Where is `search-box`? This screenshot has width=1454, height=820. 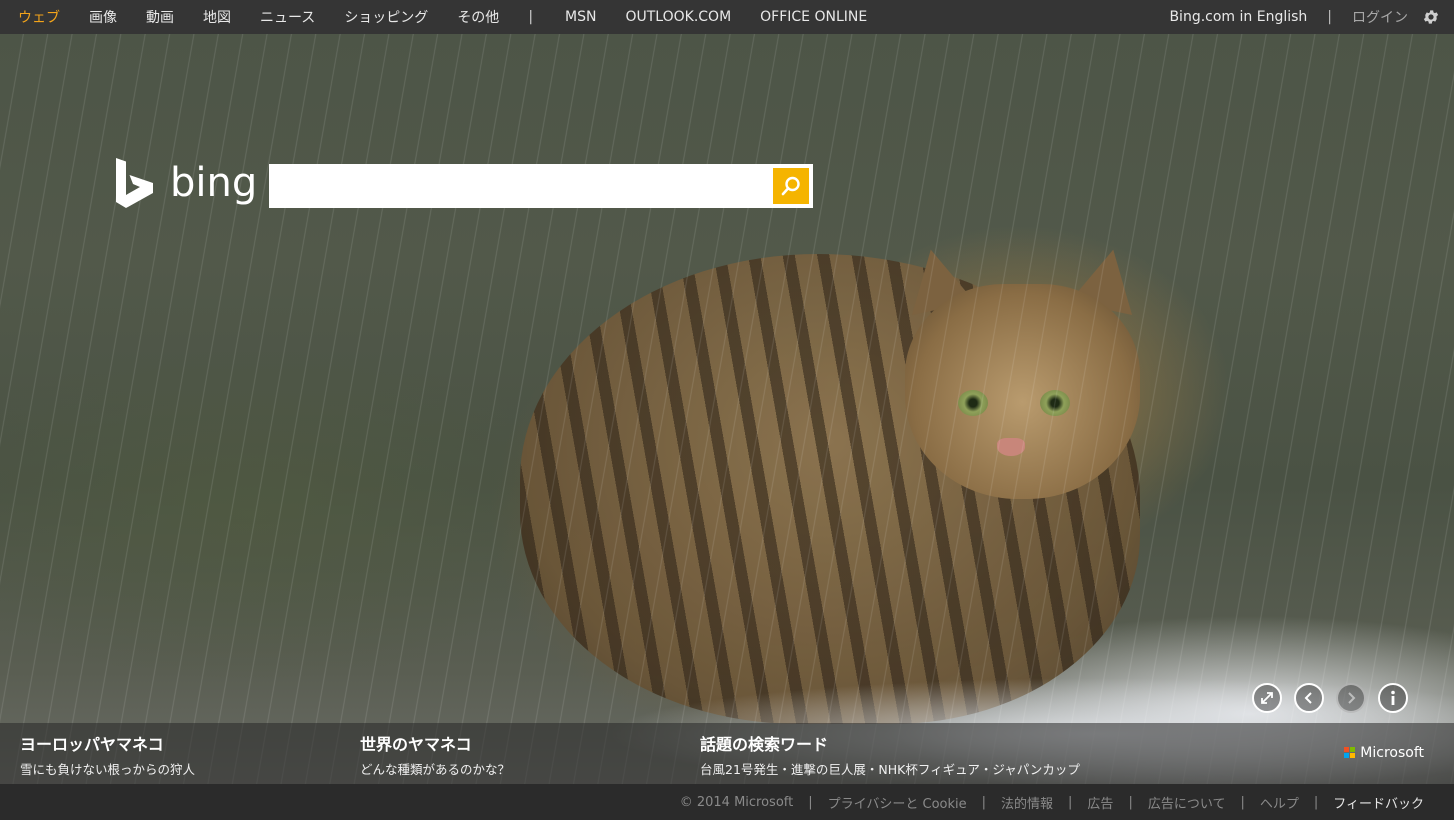
search-box is located at coordinates (541, 186).